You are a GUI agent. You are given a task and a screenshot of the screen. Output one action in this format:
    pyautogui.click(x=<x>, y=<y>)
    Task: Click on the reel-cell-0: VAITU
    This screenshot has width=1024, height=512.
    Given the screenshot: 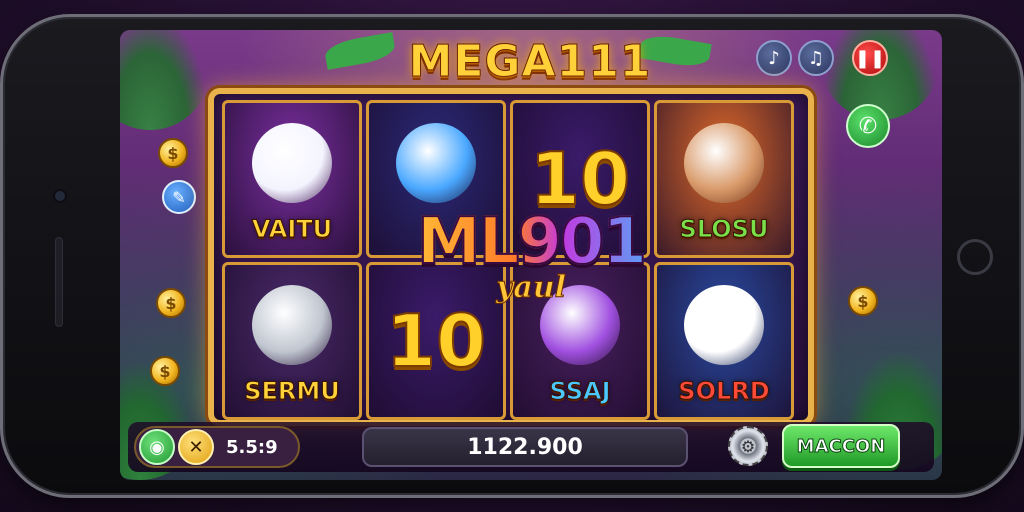 What is the action you would take?
    pyautogui.click(x=292, y=179)
    